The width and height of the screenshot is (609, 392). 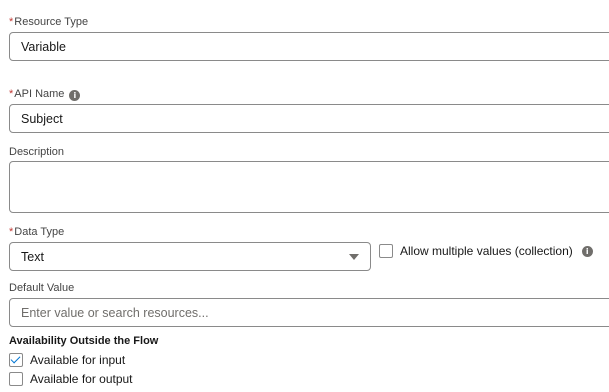 I want to click on chevron-down-icon, so click(x=354, y=256).